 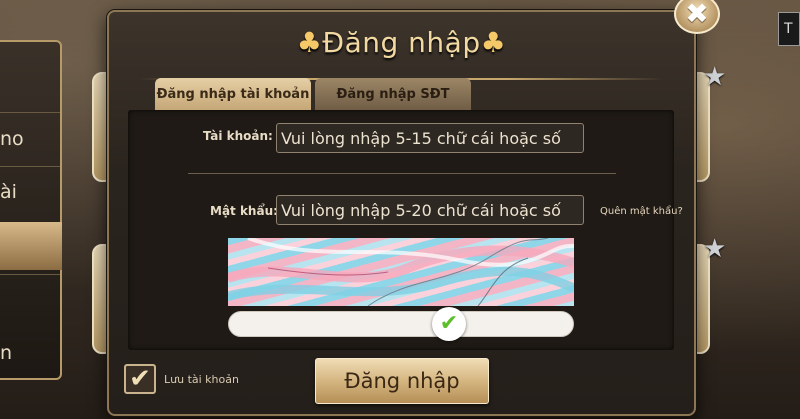 I want to click on background-menu-text: n, so click(x=6, y=353).